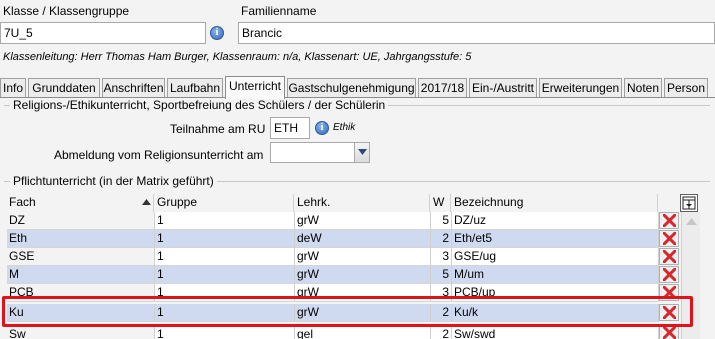  I want to click on tab-erweiterungen: Erweiterungen, so click(580, 88).